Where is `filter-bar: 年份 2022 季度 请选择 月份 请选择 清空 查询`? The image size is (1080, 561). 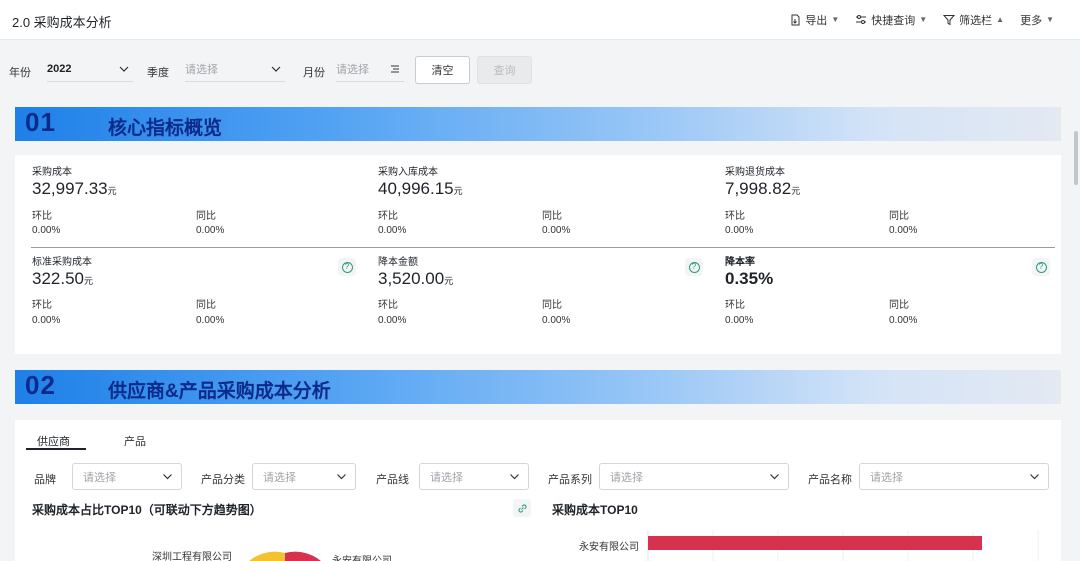
filter-bar: 年份 2022 季度 请选择 月份 请选择 清空 查询 is located at coordinates (540, 66).